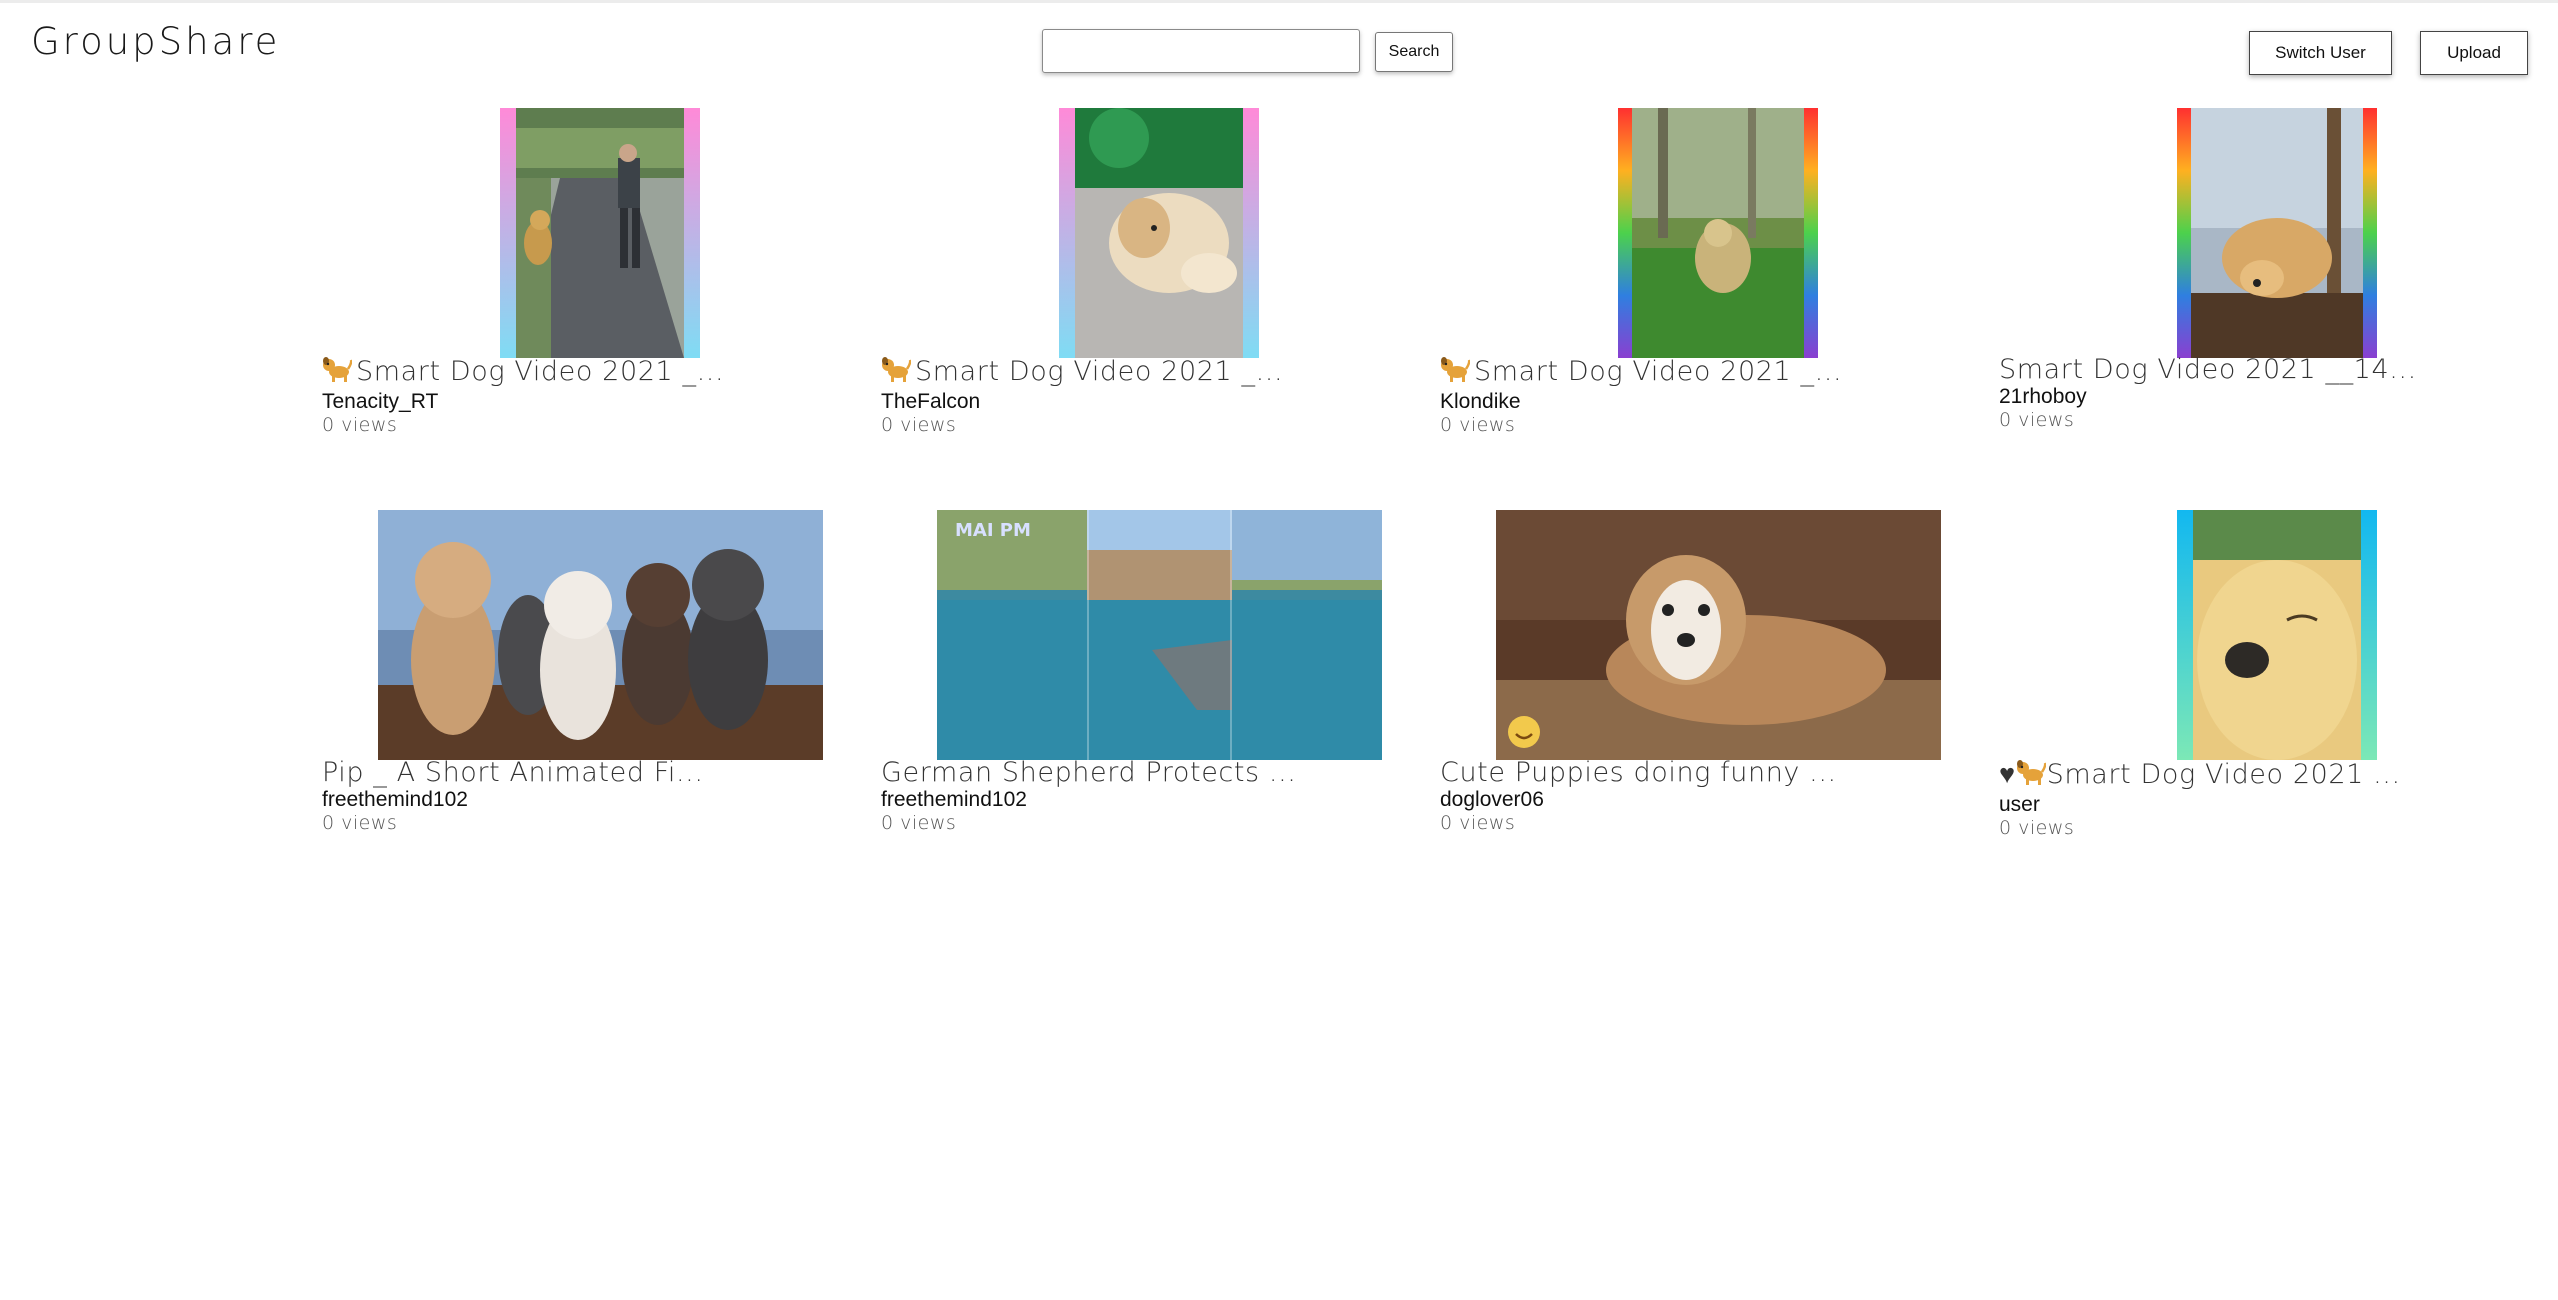  What do you see at coordinates (993, 530) in the screenshot?
I see `thumbnail-caption: MAI PM` at bounding box center [993, 530].